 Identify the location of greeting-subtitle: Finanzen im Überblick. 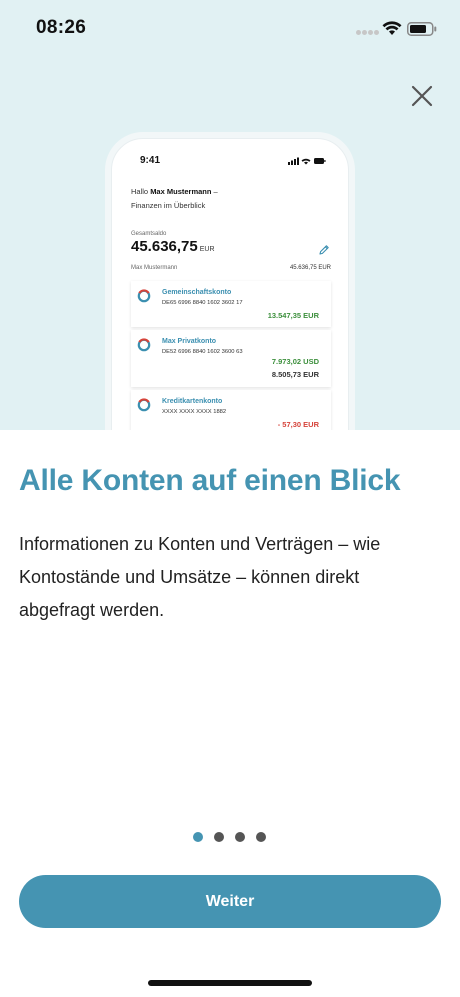
(168, 205).